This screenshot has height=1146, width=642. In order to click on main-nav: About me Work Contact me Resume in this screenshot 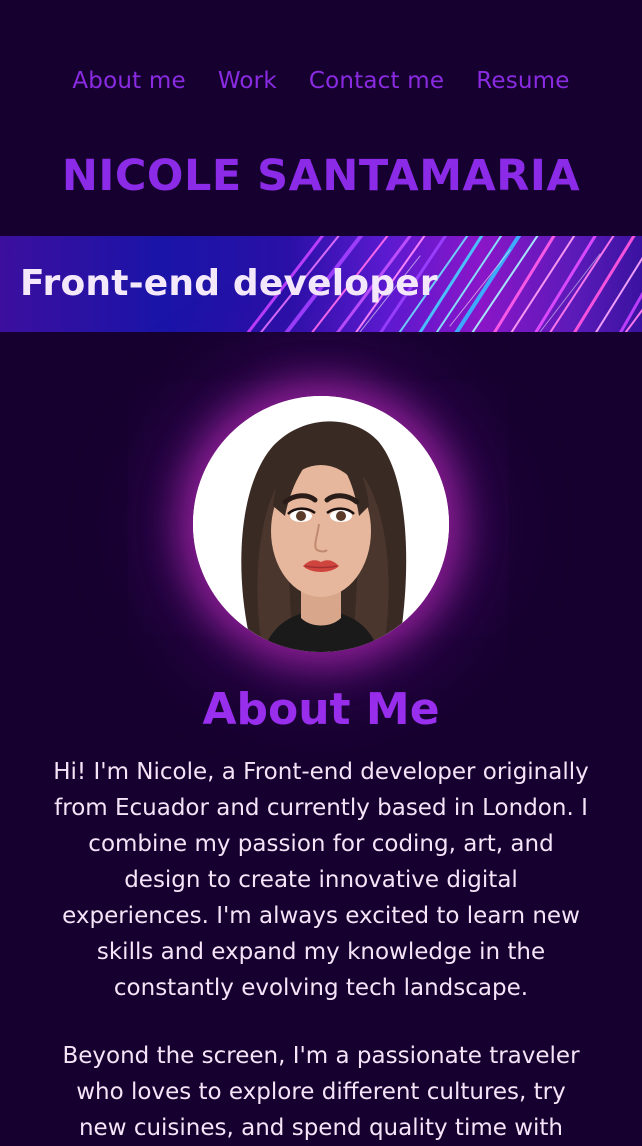, I will do `click(321, 53)`.